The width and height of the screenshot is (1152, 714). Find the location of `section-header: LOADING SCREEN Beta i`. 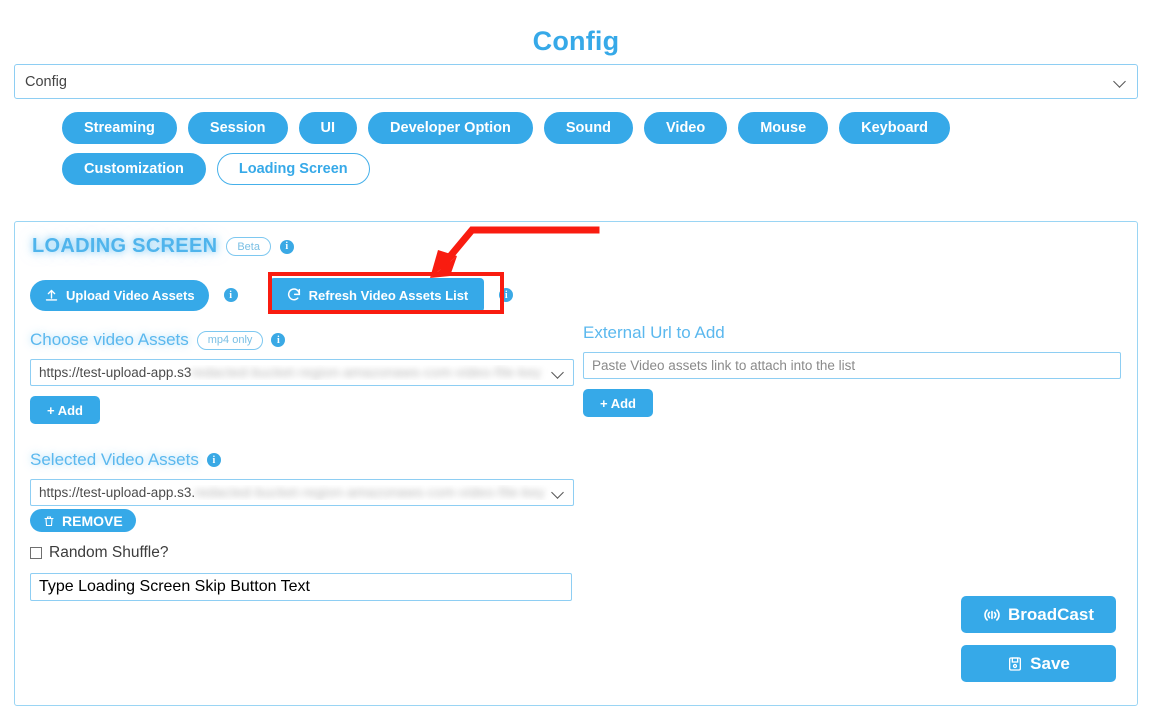

section-header: LOADING SCREEN Beta i is located at coordinates (163, 246).